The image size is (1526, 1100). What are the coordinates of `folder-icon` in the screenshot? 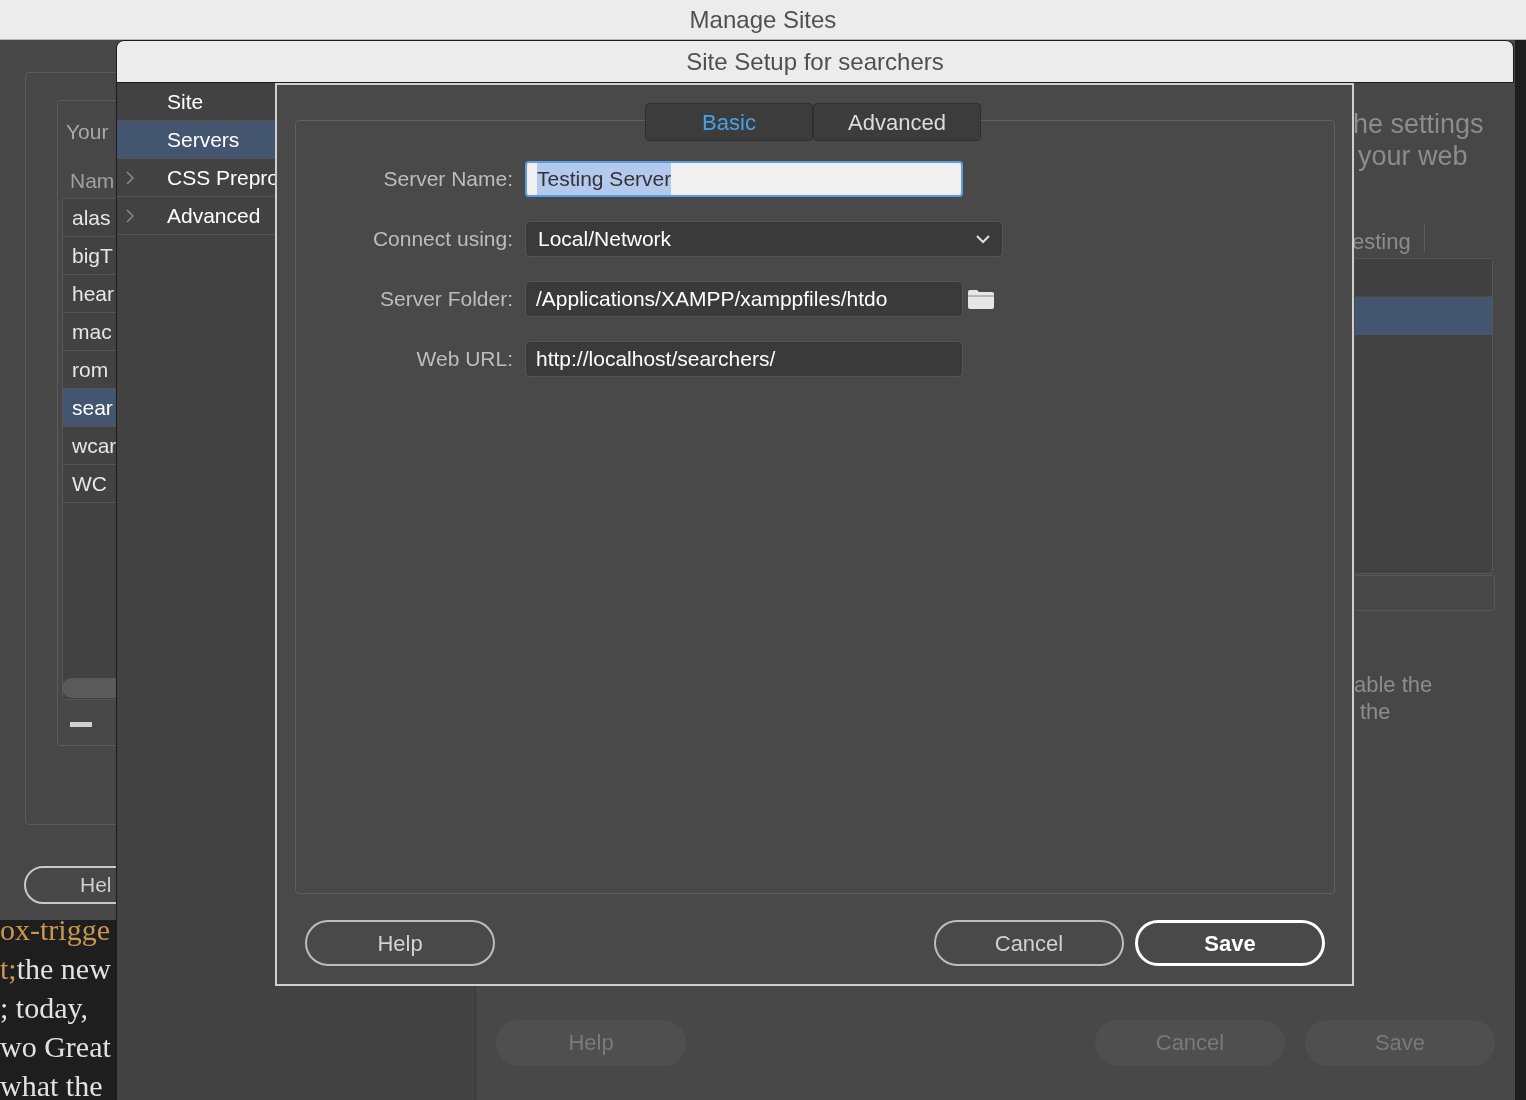 It's located at (981, 299).